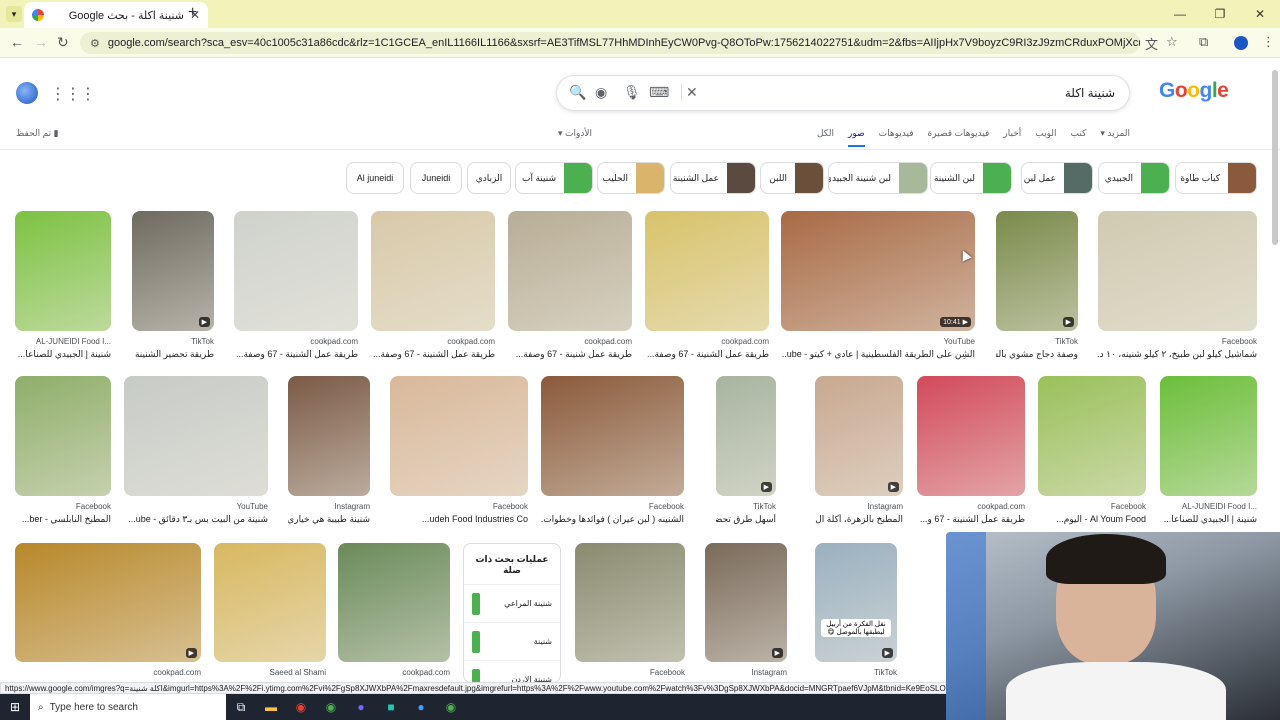 The image size is (1280, 720). Describe the element at coordinates (689, 92) in the screenshot. I see `clear-icon: ✕` at that location.